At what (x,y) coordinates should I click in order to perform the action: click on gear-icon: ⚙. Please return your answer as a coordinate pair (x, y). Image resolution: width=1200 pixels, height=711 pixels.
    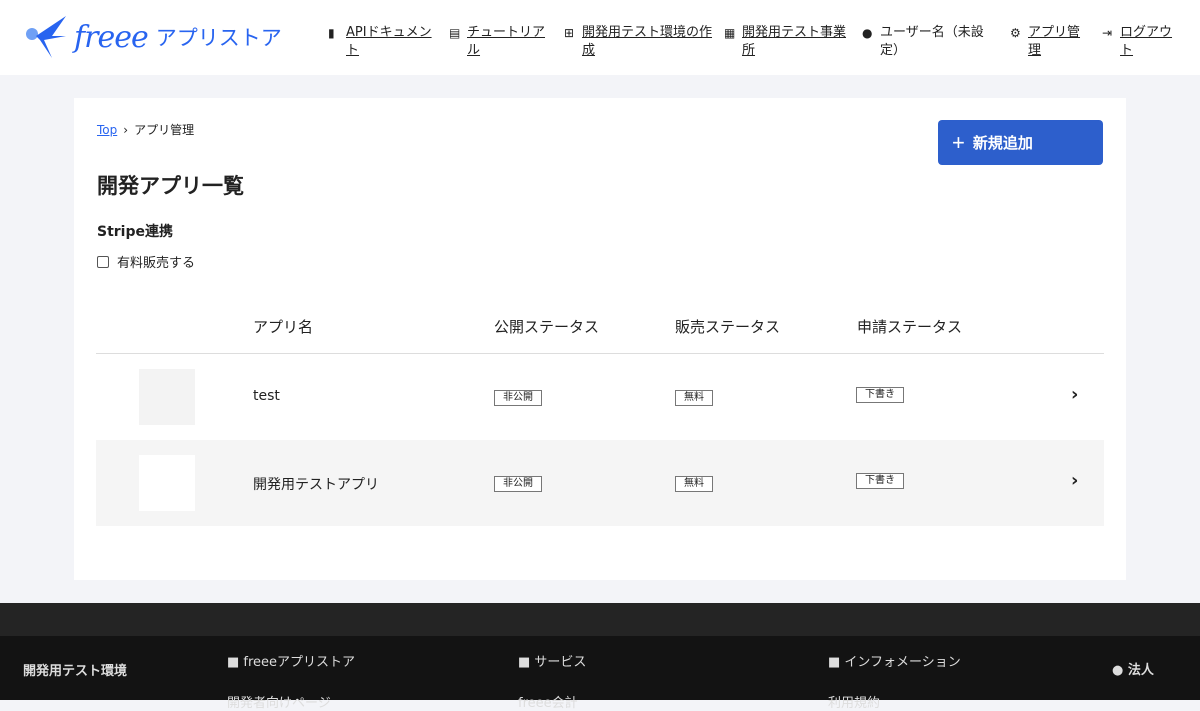
    Looking at the image, I should click on (1015, 33).